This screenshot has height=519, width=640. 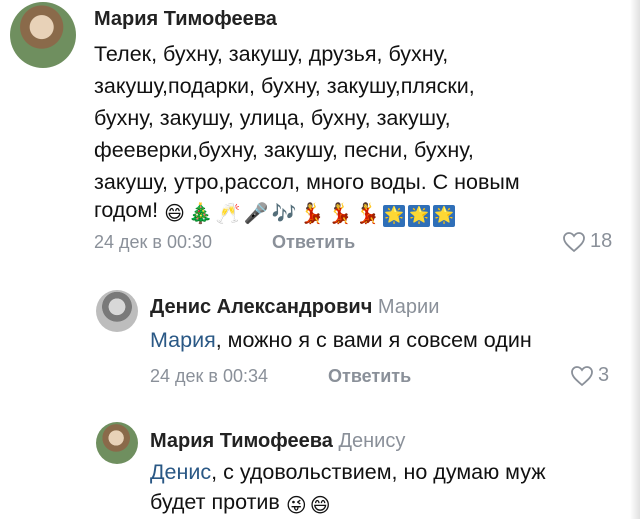 I want to click on comment-text-line: Денис, с удовольствием, но думаю муж, so click(x=348, y=472).